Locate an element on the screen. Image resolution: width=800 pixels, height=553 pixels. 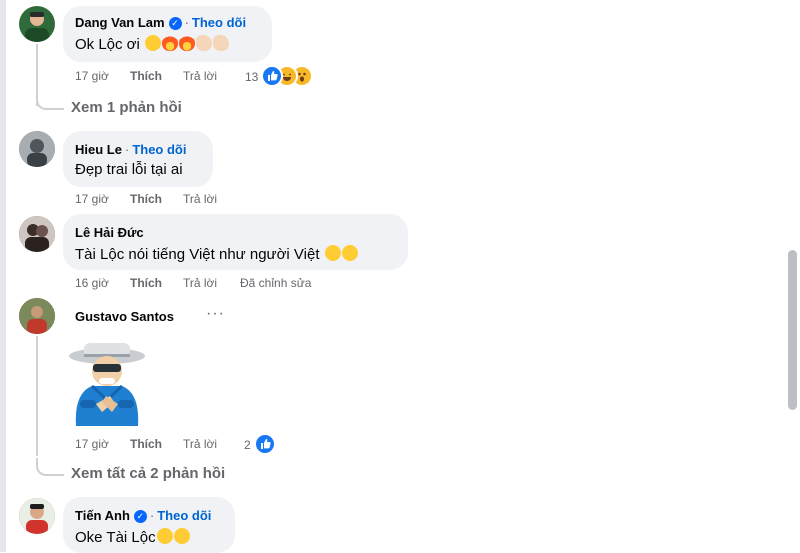
comment-text-row: Ok Lộc ơi is located at coordinates (152, 44).